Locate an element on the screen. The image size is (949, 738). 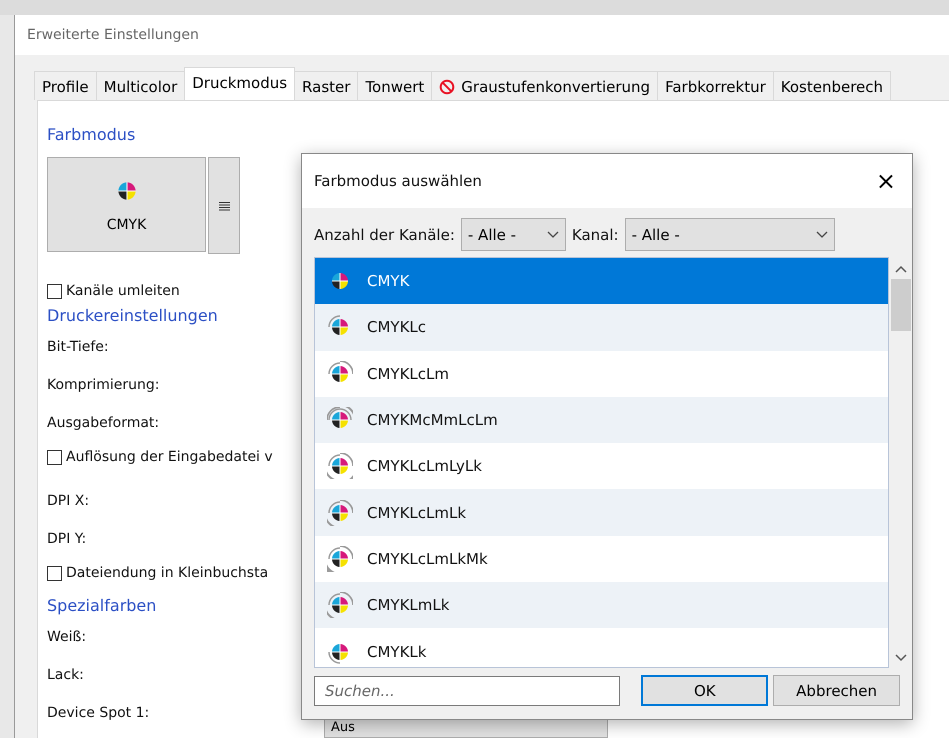
field-label: Device Spot 1: is located at coordinates (98, 713).